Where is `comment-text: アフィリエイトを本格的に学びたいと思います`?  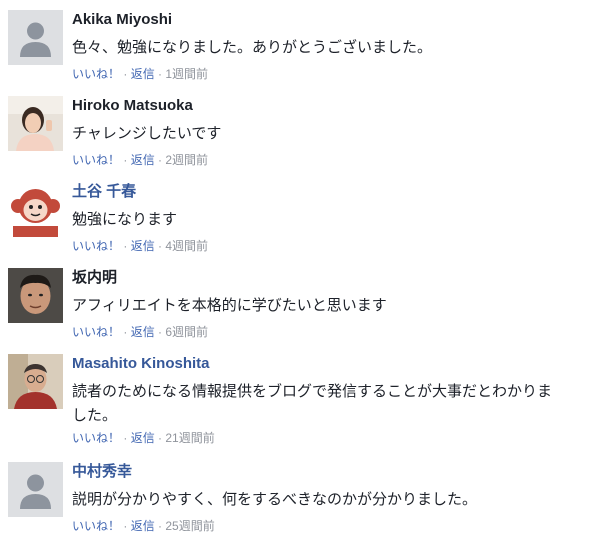
comment-text: アフィリエイトを本格的に学びたいと思います is located at coordinates (229, 305).